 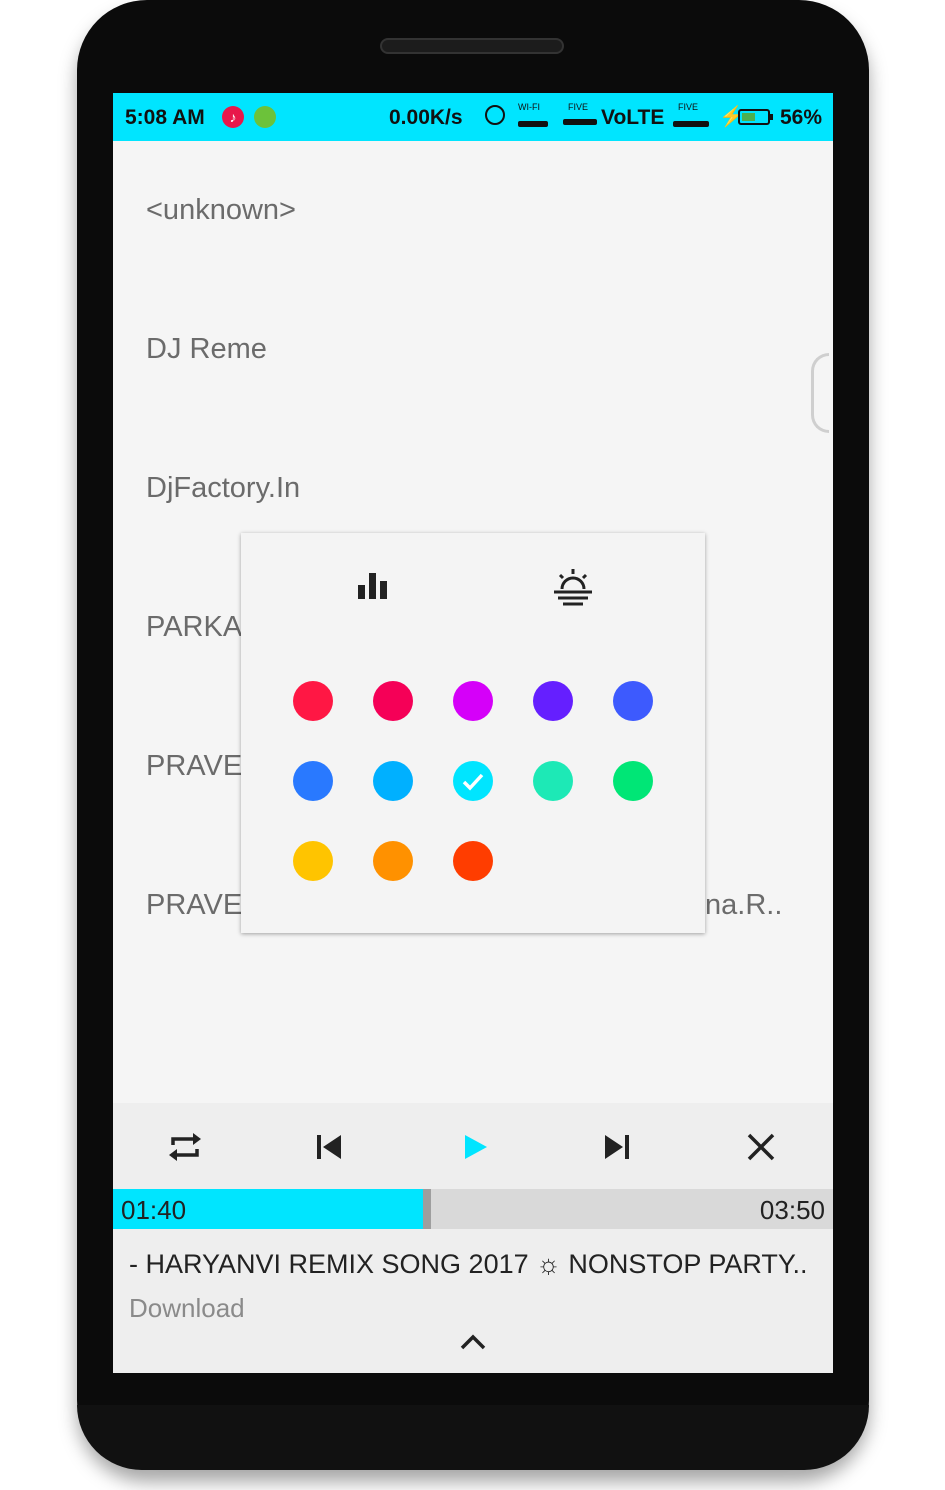 What do you see at coordinates (495, 115) in the screenshot?
I see `alarm-icon` at bounding box center [495, 115].